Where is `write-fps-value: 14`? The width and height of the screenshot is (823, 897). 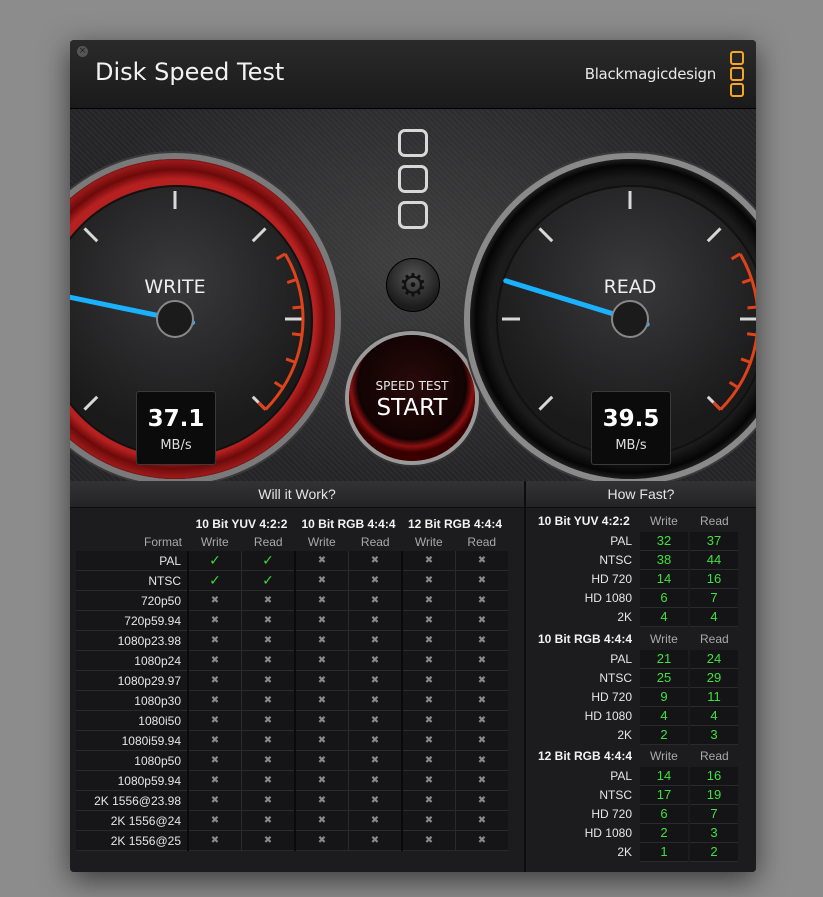
write-fps-value: 14 is located at coordinates (664, 776).